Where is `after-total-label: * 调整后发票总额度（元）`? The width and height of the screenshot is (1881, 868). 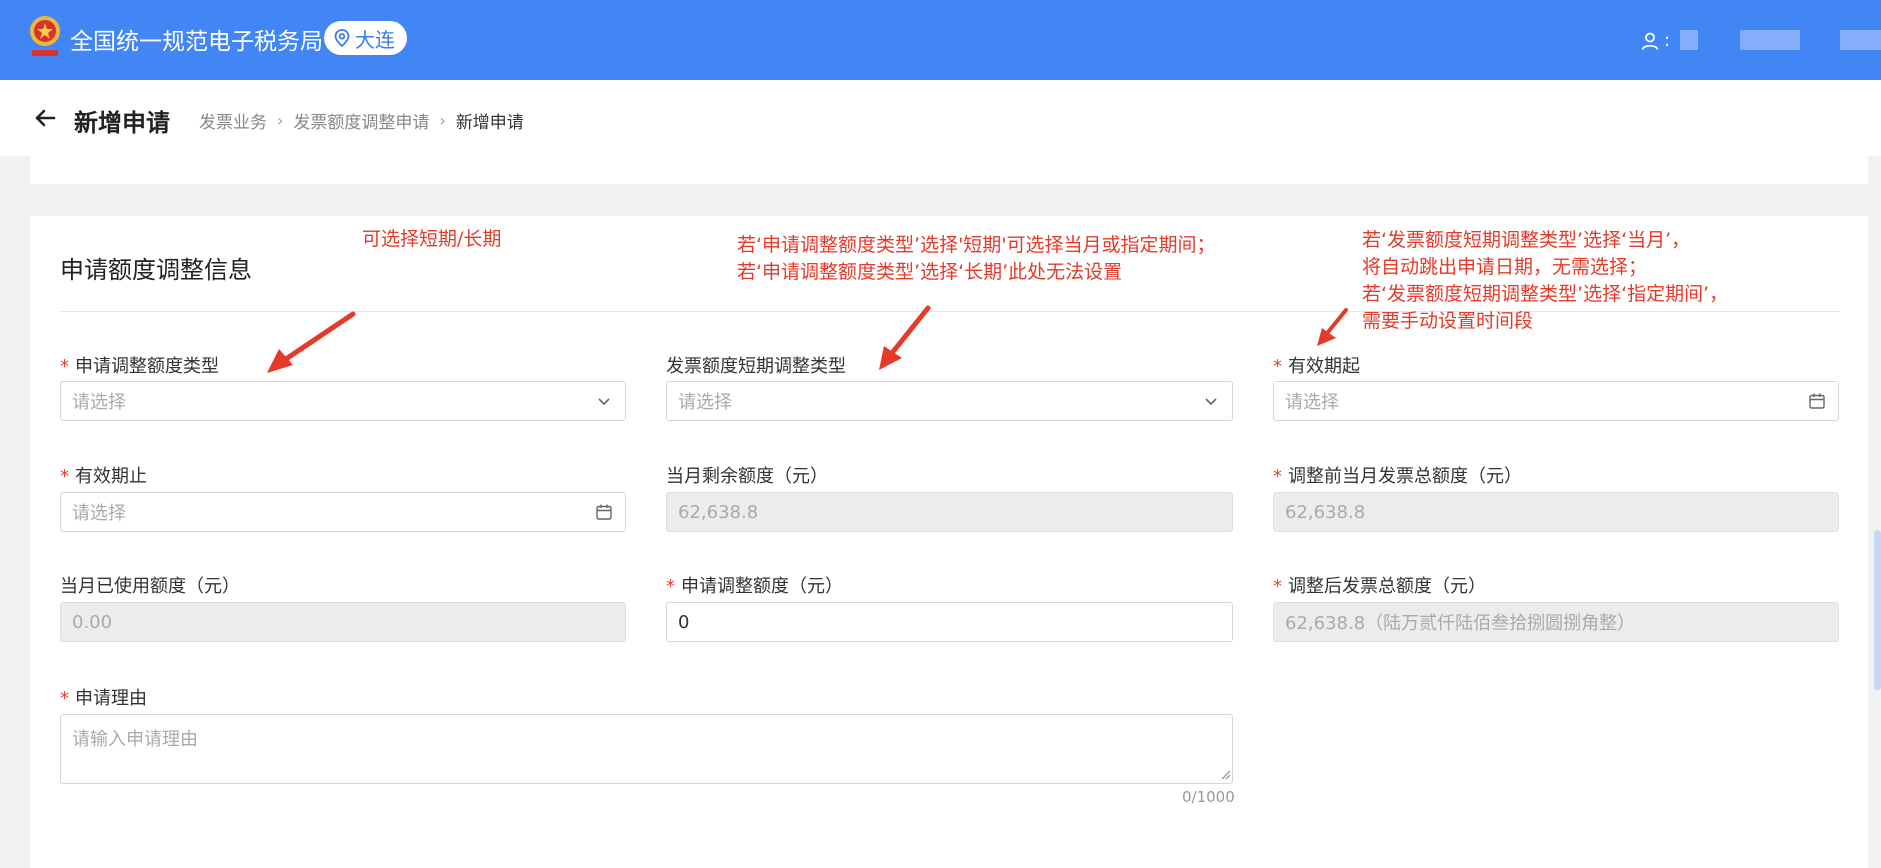
after-total-label: * 调整后发票总额度（元） is located at coordinates (1379, 586).